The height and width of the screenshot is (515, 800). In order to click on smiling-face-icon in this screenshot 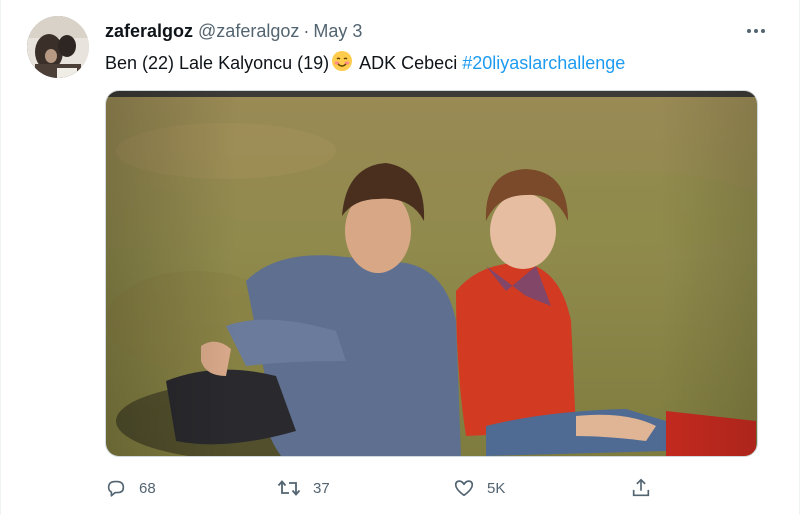, I will do `click(342, 64)`.